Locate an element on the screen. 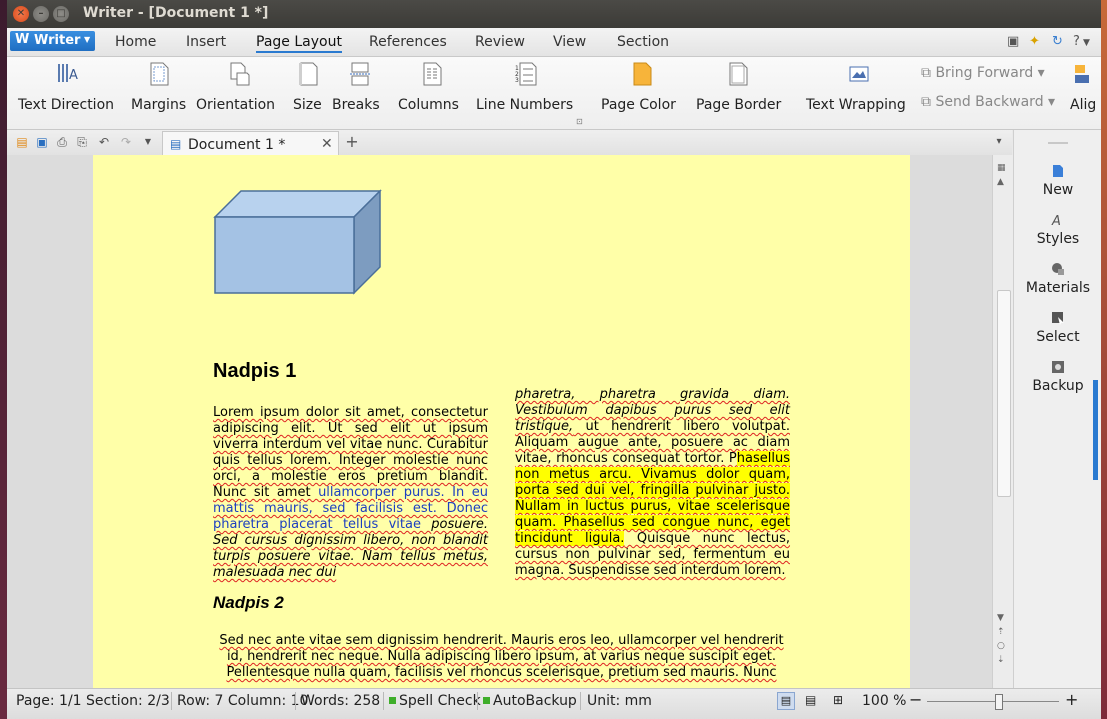 This screenshot has width=1107, height=719. zoom-percentage: 100 % is located at coordinates (884, 701).